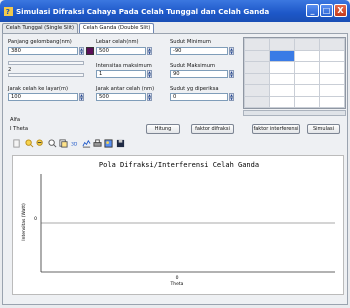 This screenshot has width=350, height=308. Describe the element at coordinates (179, 165) in the screenshot. I see `chart-title: Pola Difraksi/Interferensi Celah Ganda` at that location.